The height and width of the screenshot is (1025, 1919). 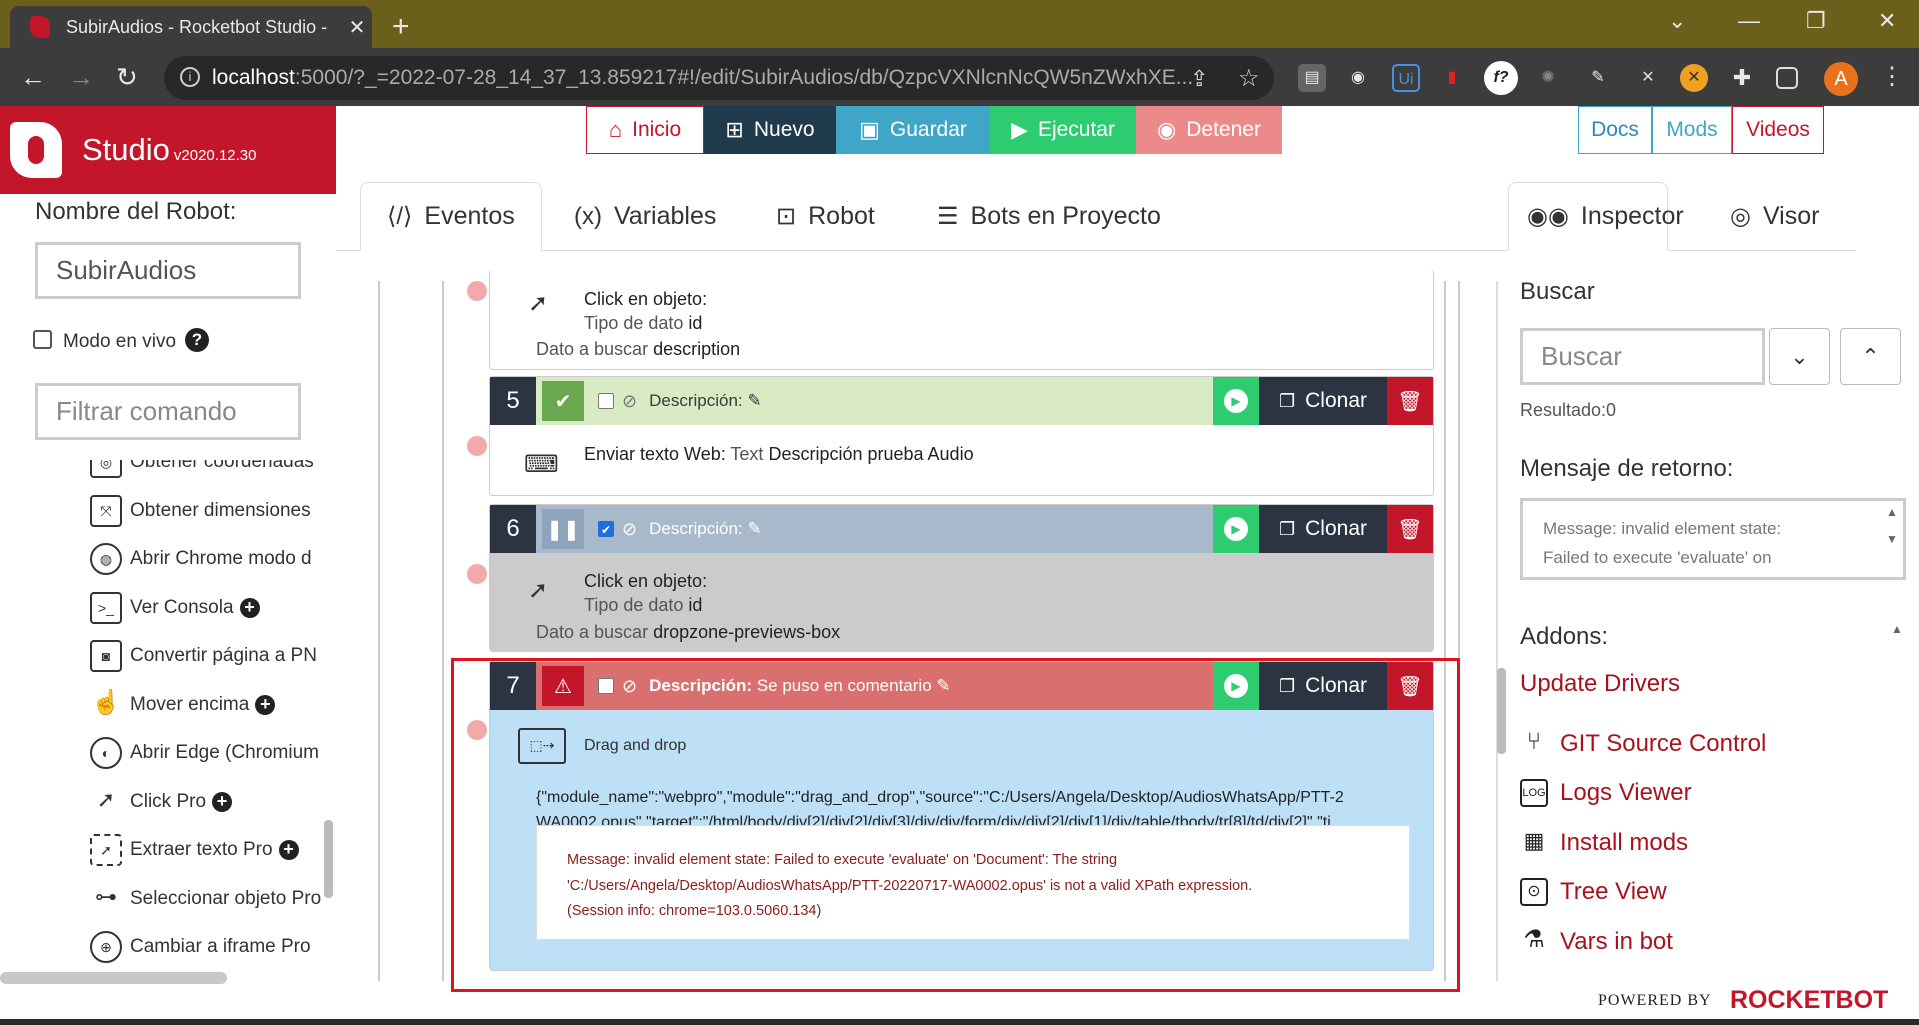 What do you see at coordinates (208, 899) in the screenshot?
I see `command-item: ⊶ Seleccionar objeto Pro` at bounding box center [208, 899].